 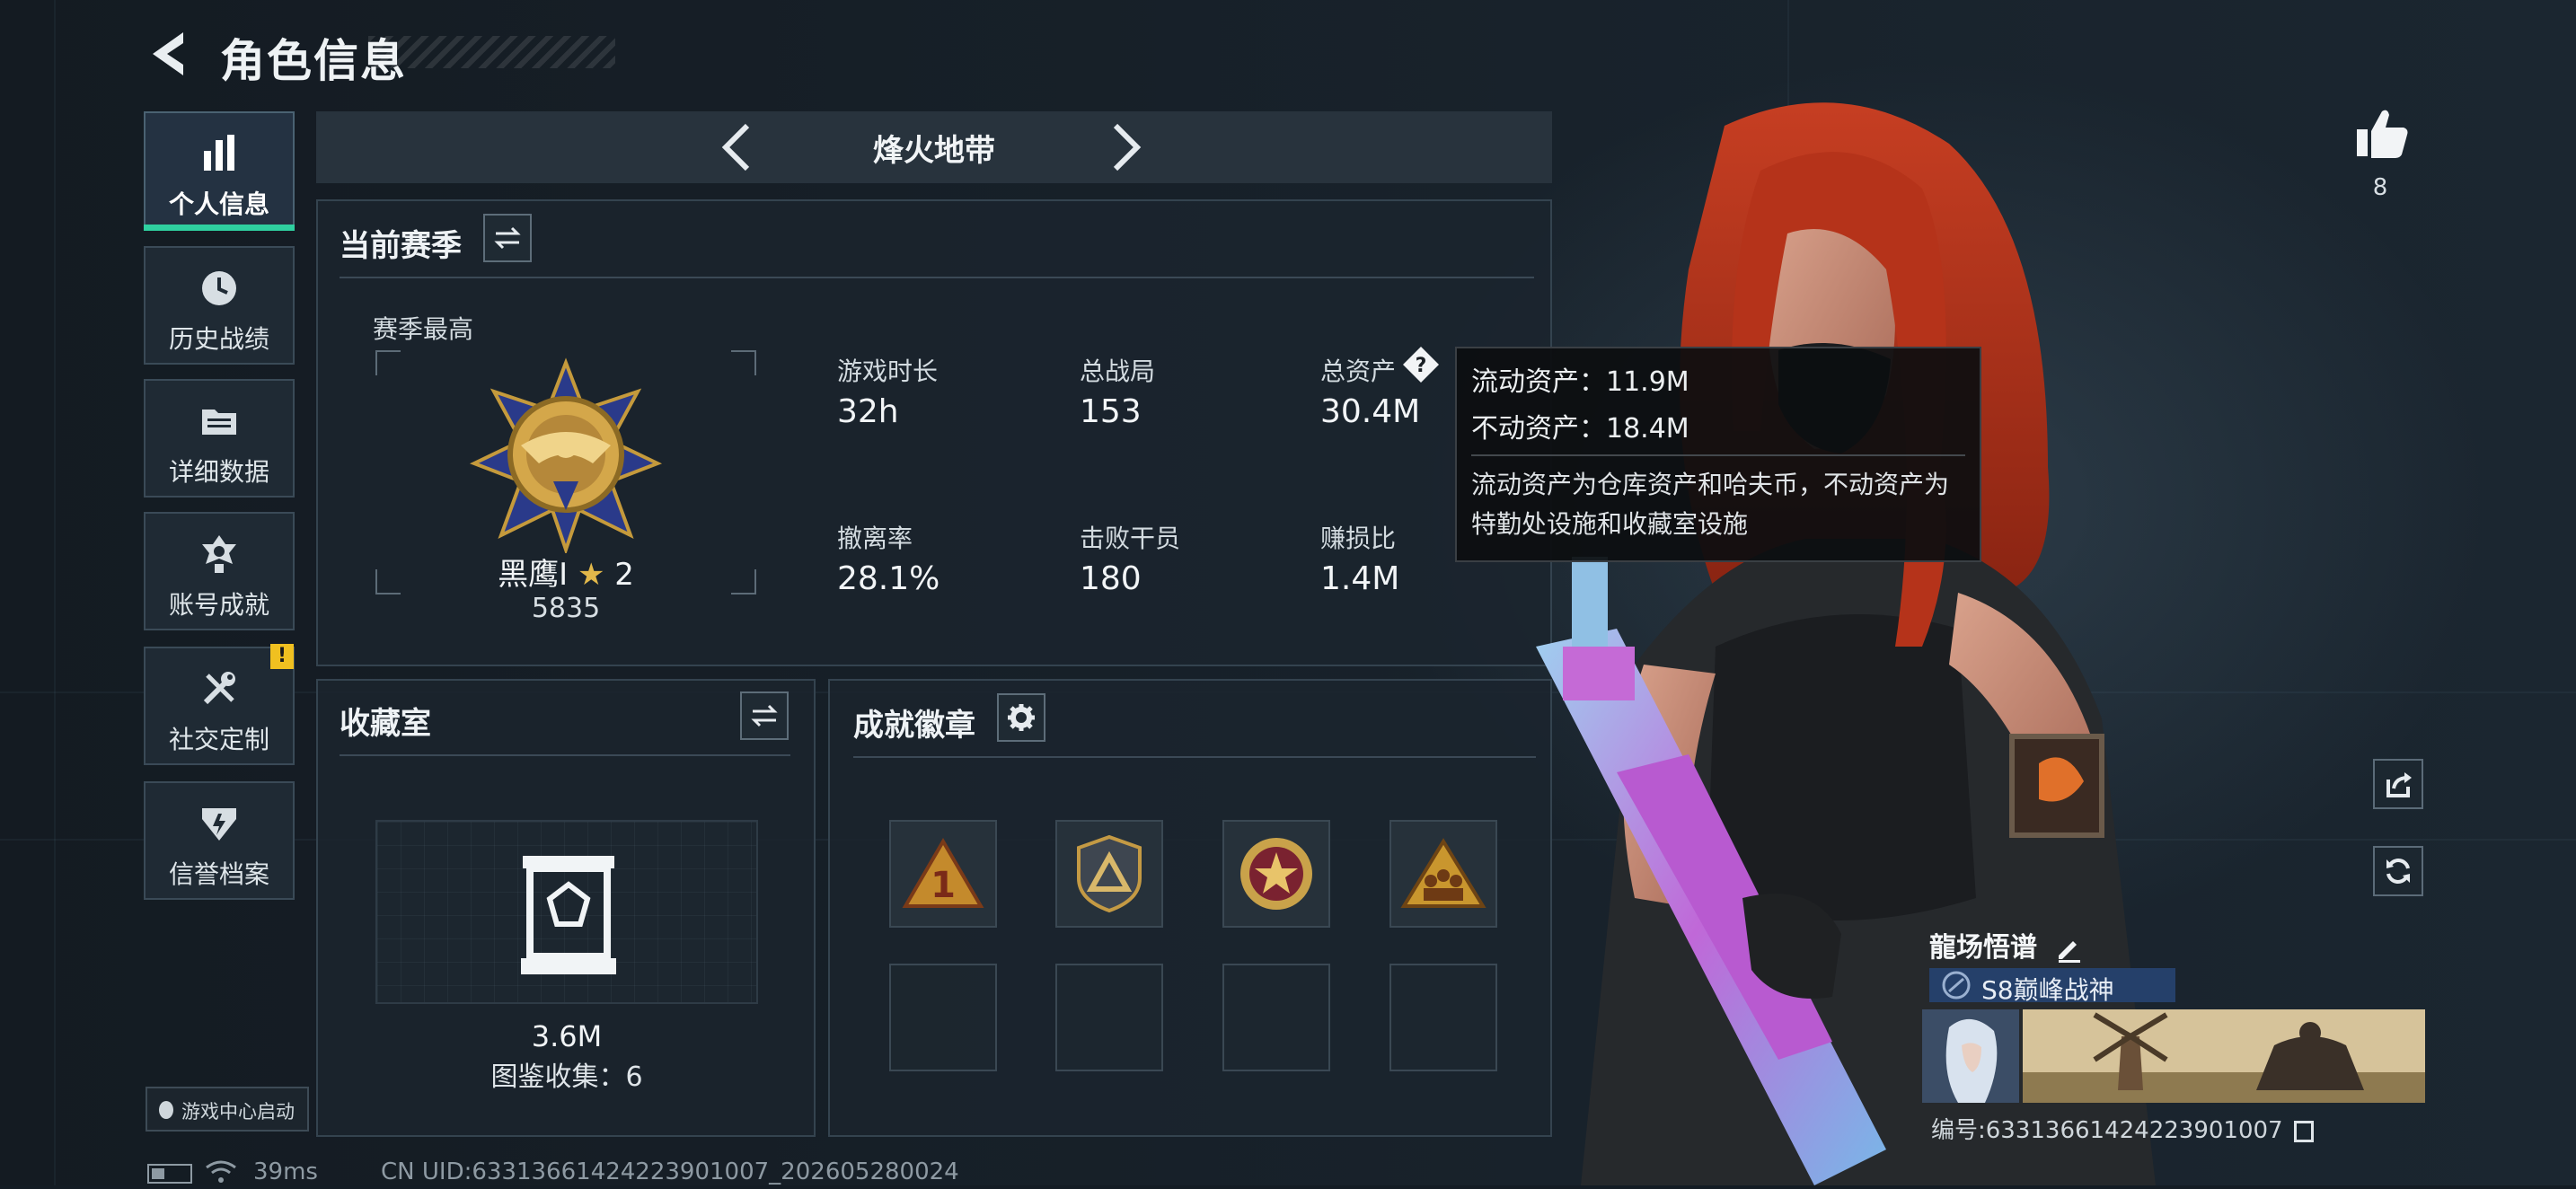 I want to click on stat-label: 赚损比, so click(x=1358, y=539).